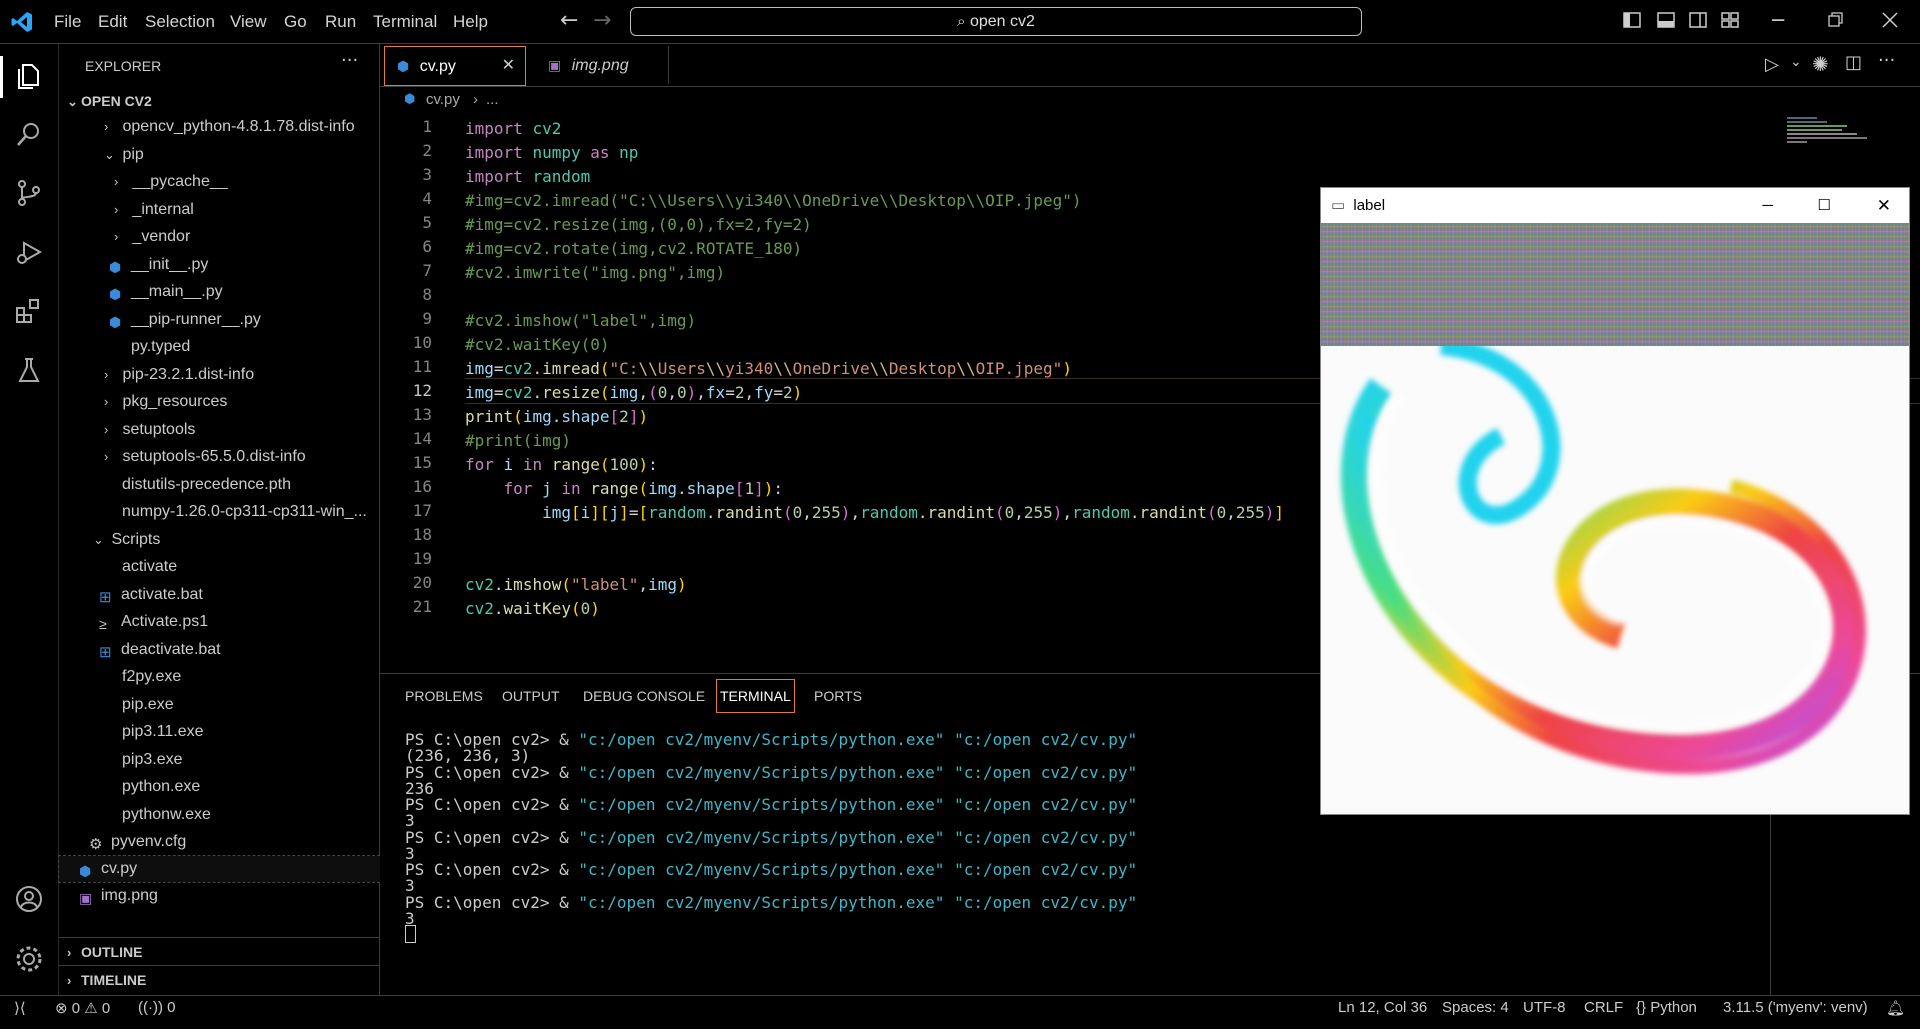  What do you see at coordinates (755, 696) in the screenshot?
I see `tab-terminal: TERMINAL` at bounding box center [755, 696].